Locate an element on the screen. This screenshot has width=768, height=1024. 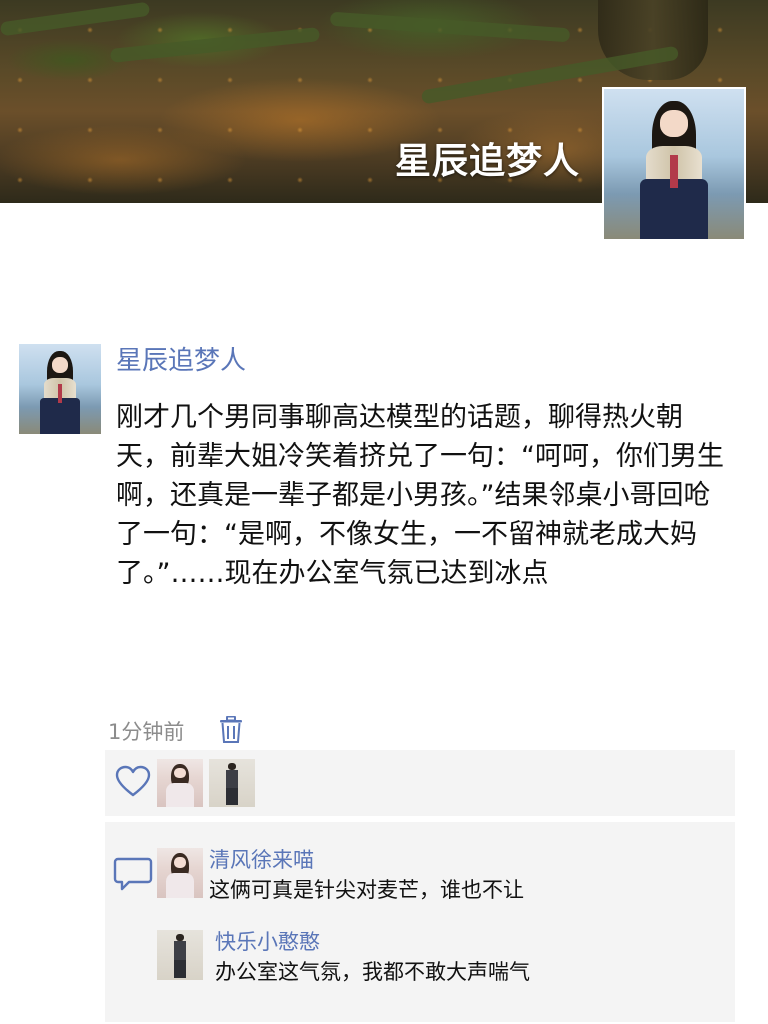
post-timestamp: 1分钟前 is located at coordinates (146, 732).